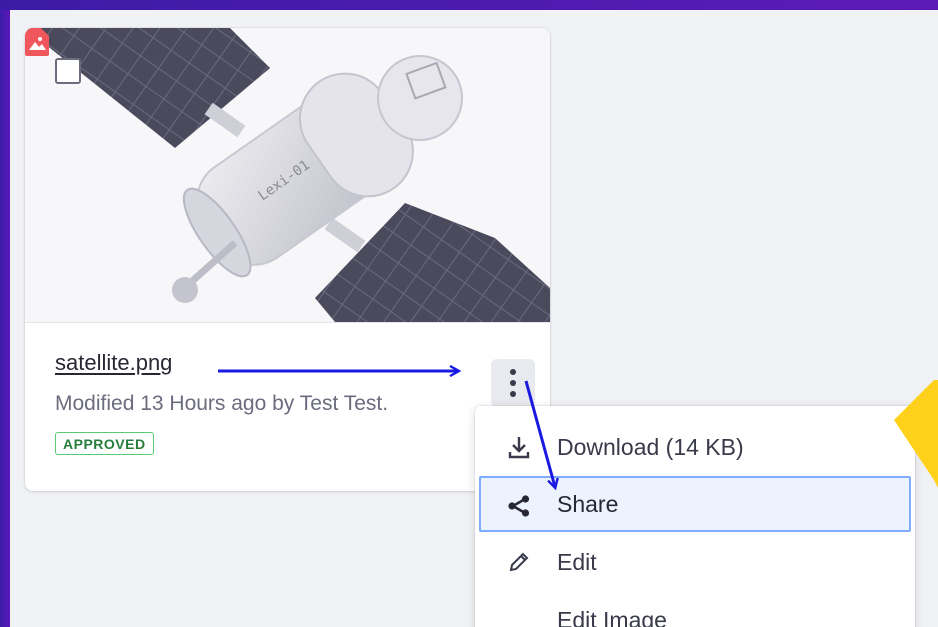 This screenshot has height=627, width=938. What do you see at coordinates (37, 42) in the screenshot?
I see `image-file-icon` at bounding box center [37, 42].